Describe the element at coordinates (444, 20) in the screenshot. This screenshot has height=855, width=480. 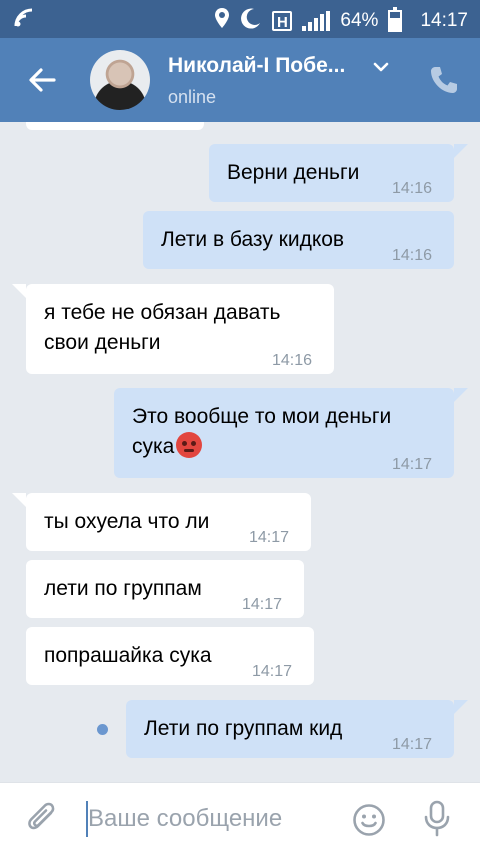
I see `status-time: 14:17` at that location.